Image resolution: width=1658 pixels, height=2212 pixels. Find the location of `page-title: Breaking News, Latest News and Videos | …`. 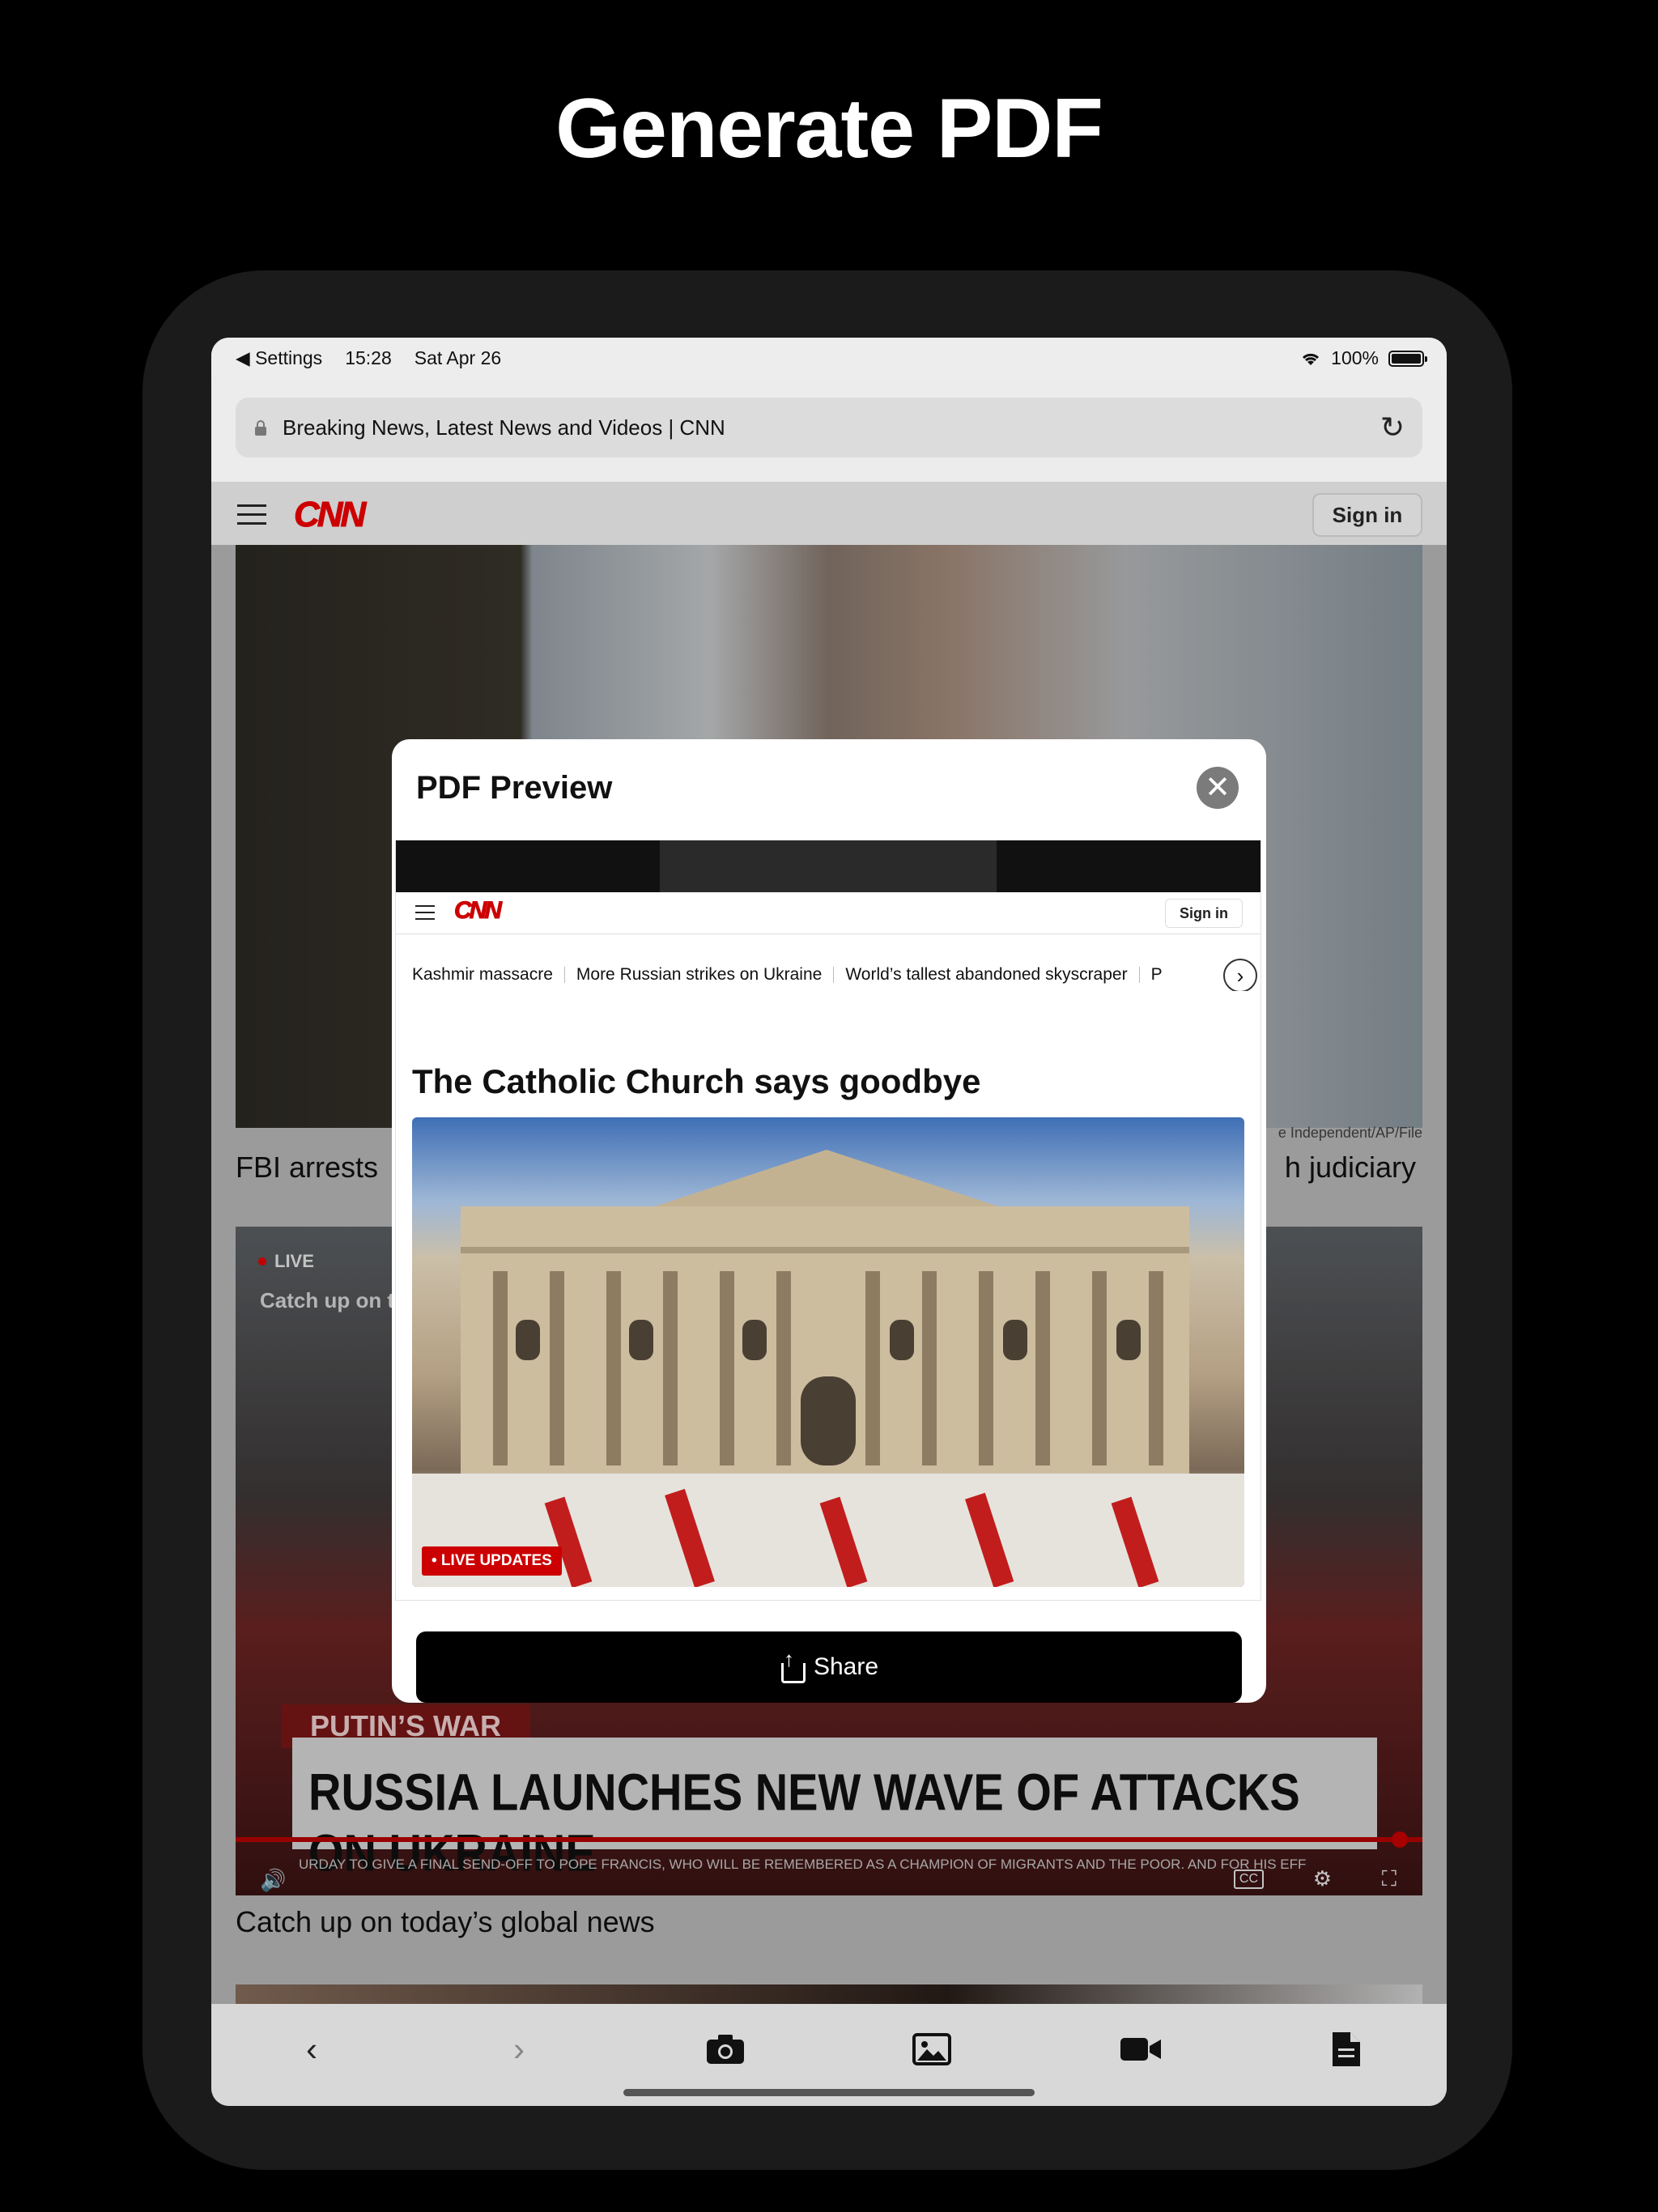

page-title: Breaking News, Latest News and Videos | … is located at coordinates (504, 428).